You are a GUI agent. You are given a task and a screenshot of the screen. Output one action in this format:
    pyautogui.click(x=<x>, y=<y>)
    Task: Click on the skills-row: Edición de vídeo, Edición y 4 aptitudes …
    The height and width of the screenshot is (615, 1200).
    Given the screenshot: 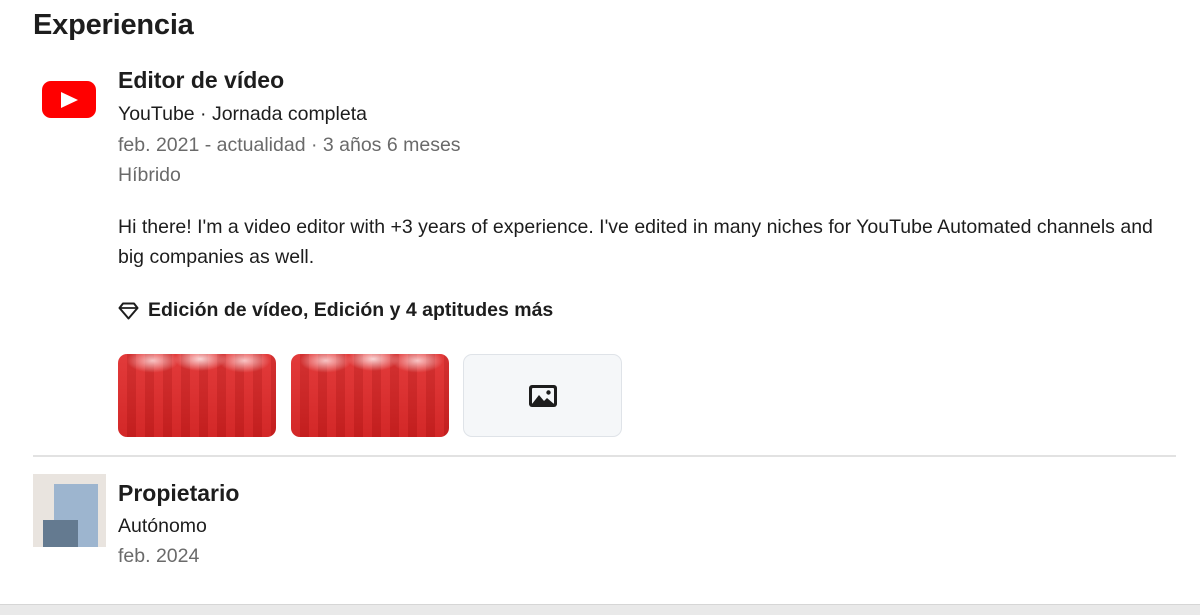 What is the action you would take?
    pyautogui.click(x=335, y=310)
    